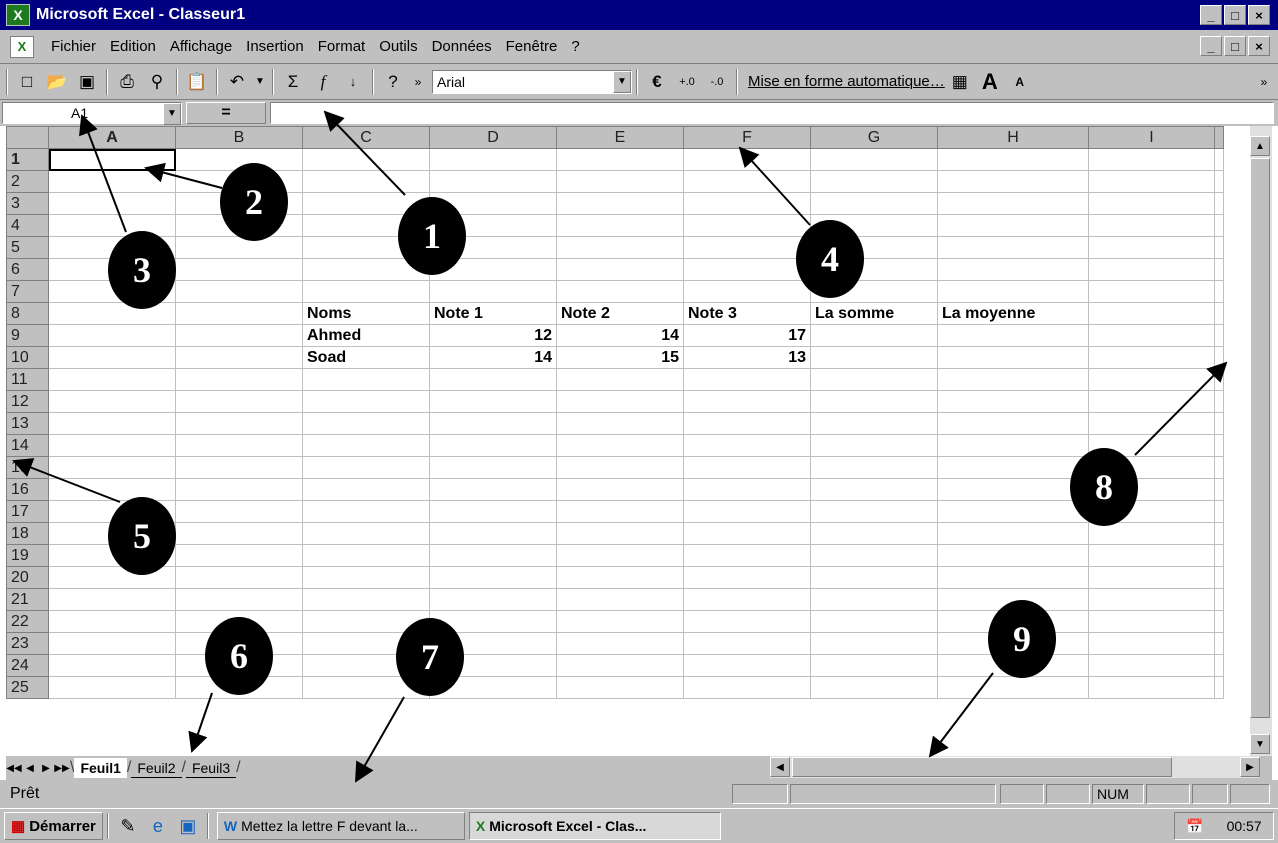 This screenshot has height=843, width=1278. Describe the element at coordinates (747, 159) in the screenshot. I see `cell-f1` at that location.